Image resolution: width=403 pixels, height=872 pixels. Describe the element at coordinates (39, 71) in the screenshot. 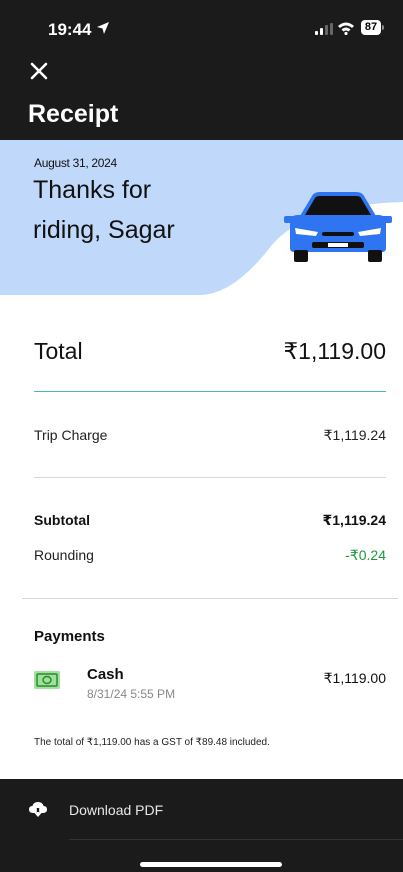

I see `close-icon` at that location.